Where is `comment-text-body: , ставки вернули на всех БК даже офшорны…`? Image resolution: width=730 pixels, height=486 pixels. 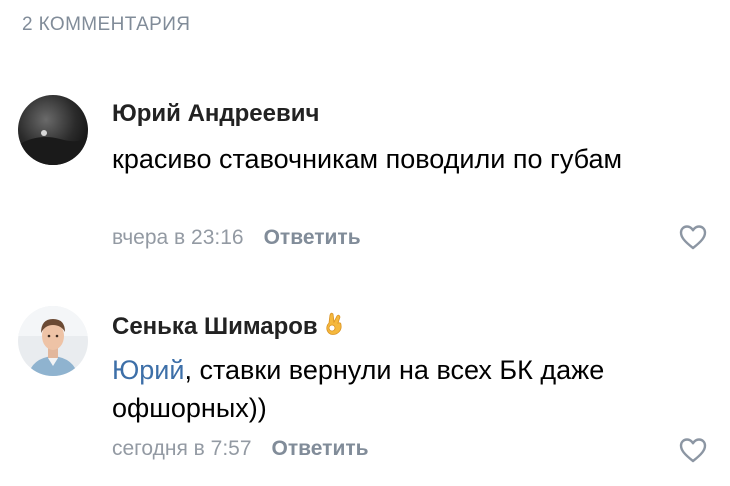
comment-text-body: , ставки вернули на всех БК даже офшорны… is located at coordinates (358, 389).